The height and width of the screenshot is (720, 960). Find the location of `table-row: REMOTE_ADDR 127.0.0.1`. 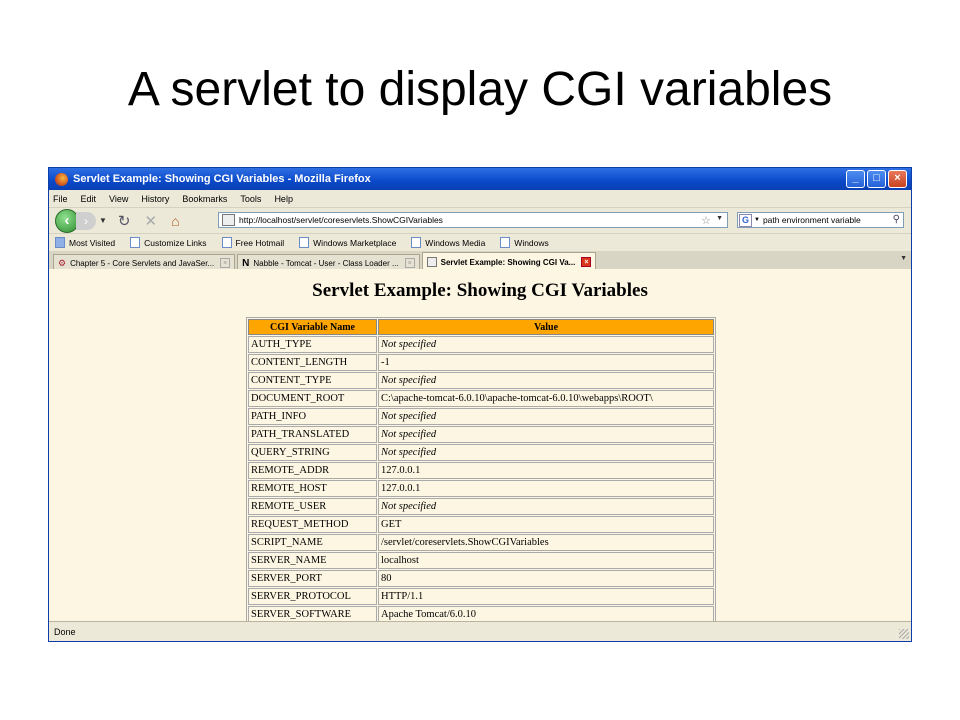

table-row: REMOTE_ADDR 127.0.0.1 is located at coordinates (481, 470).